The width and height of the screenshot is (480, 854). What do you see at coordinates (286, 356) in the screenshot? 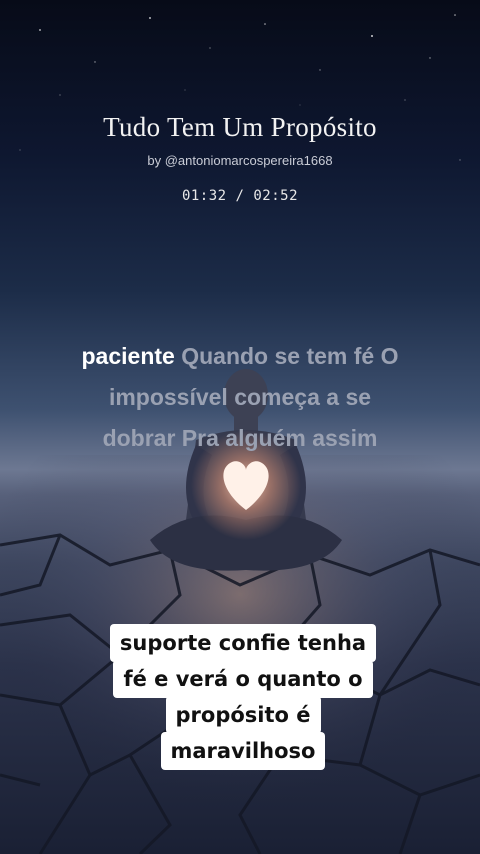
I see `lyric-line-1-rest: Quando se tem fé O` at bounding box center [286, 356].